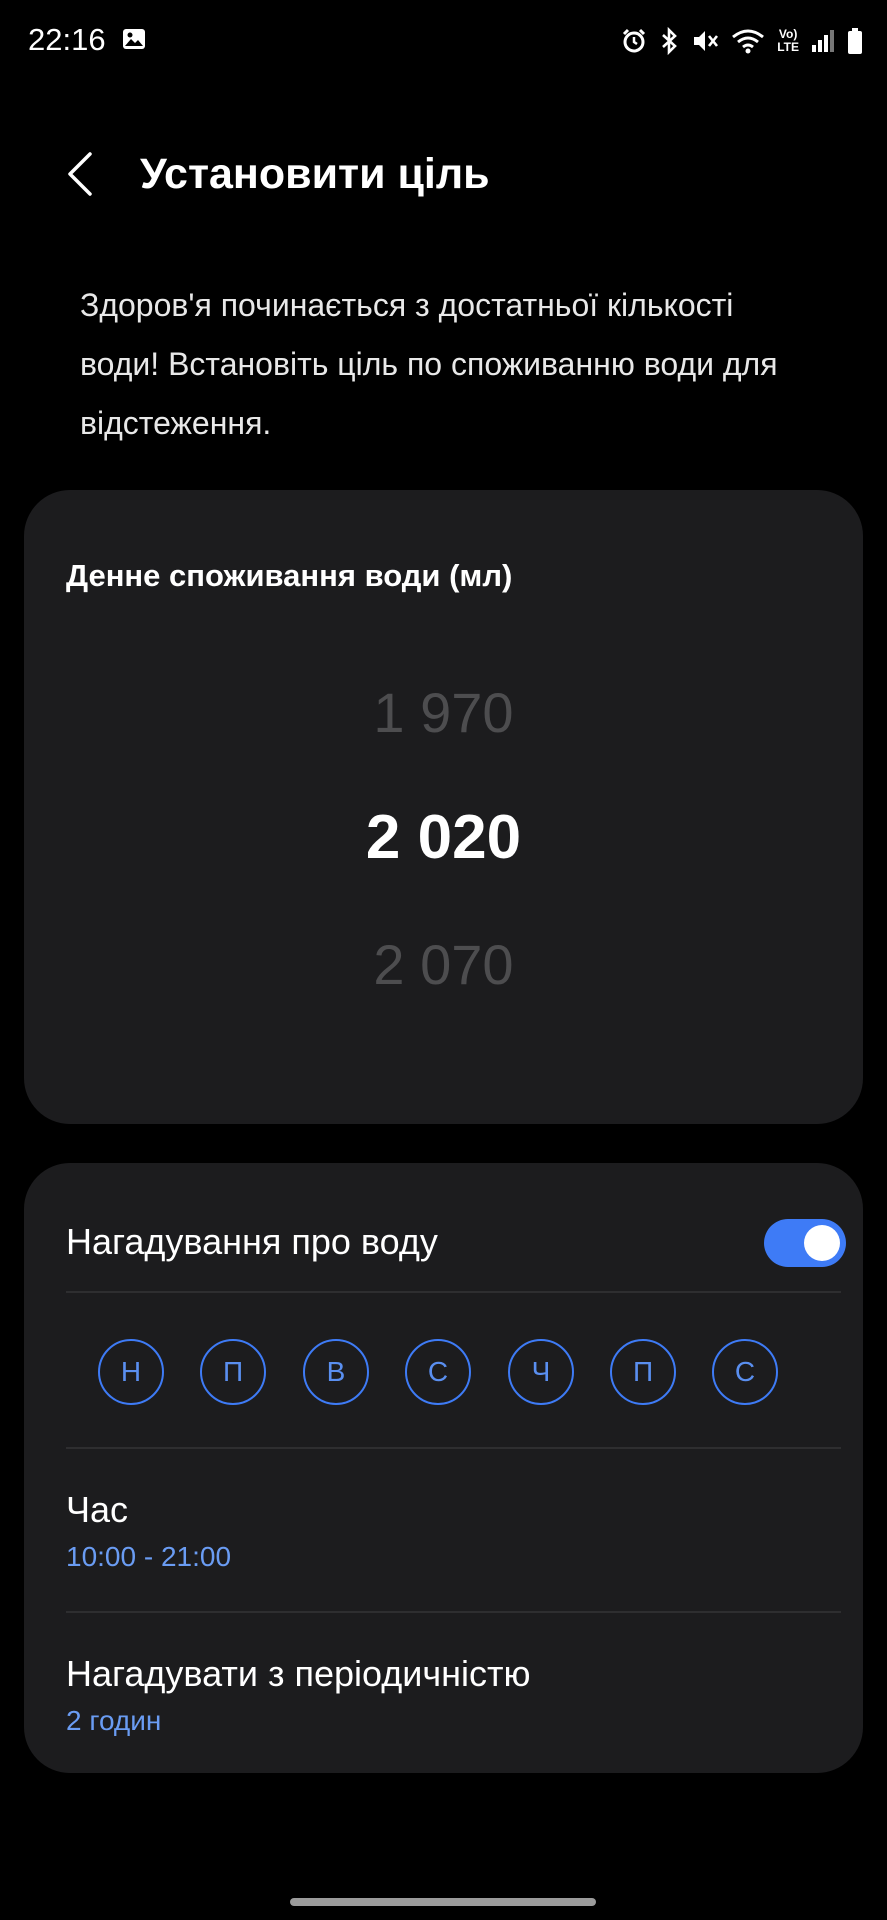  I want to click on day-sunday: Н, so click(131, 1372).